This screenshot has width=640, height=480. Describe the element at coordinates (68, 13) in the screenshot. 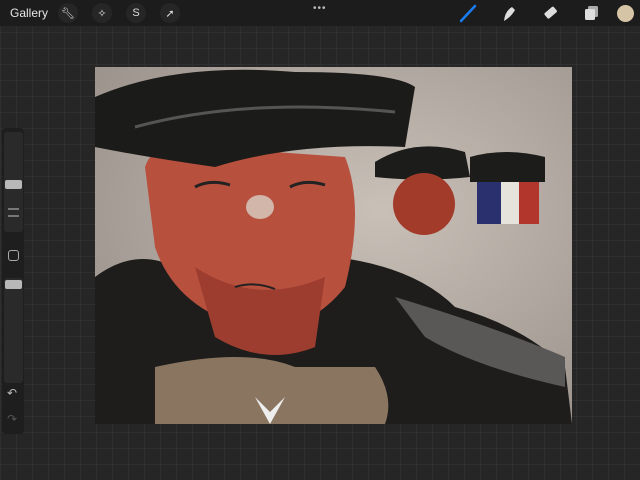

I see `wrench-icon: 🔧︎` at that location.